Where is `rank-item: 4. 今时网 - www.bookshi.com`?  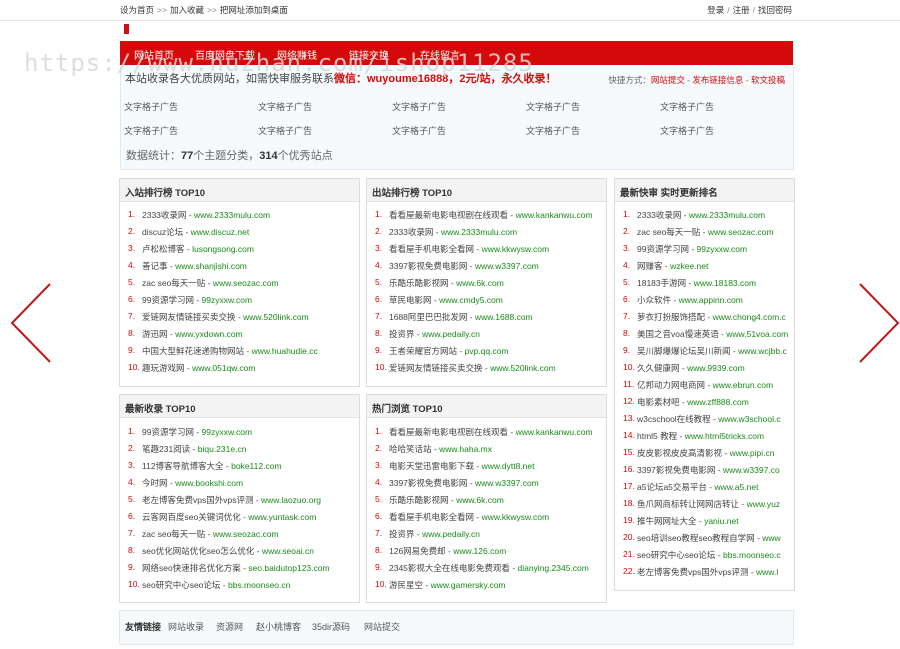
rank-item: 4. 今时网 - www.bookshi.com is located at coordinates (239, 484).